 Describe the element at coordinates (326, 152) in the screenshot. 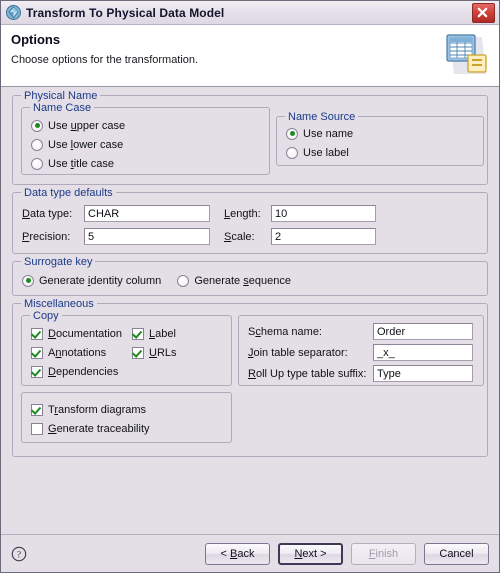

I see `radio-label: Use label` at that location.